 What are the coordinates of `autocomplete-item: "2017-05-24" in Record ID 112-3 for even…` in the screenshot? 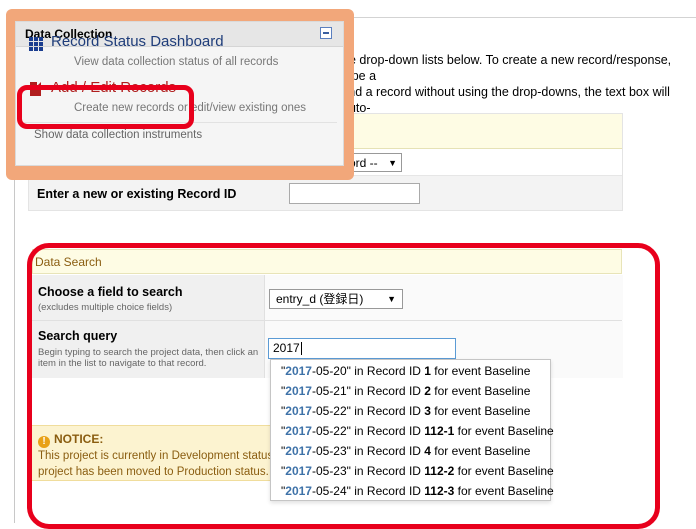 It's located at (417, 491).